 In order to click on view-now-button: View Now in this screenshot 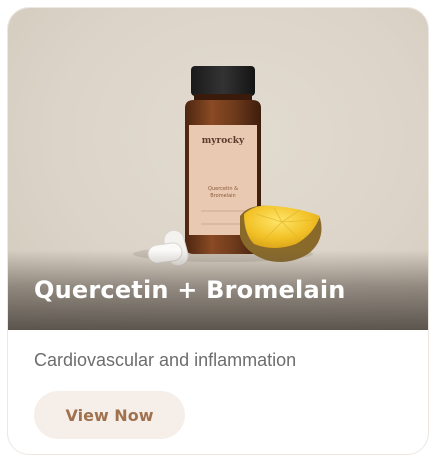, I will do `click(109, 415)`.